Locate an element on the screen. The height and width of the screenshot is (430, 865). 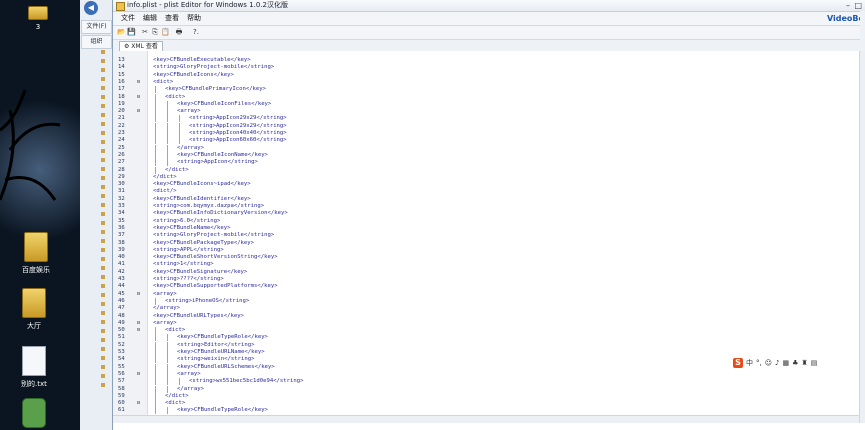
desktop-icon-folder-3: 3 is located at coordinates (38, 18).